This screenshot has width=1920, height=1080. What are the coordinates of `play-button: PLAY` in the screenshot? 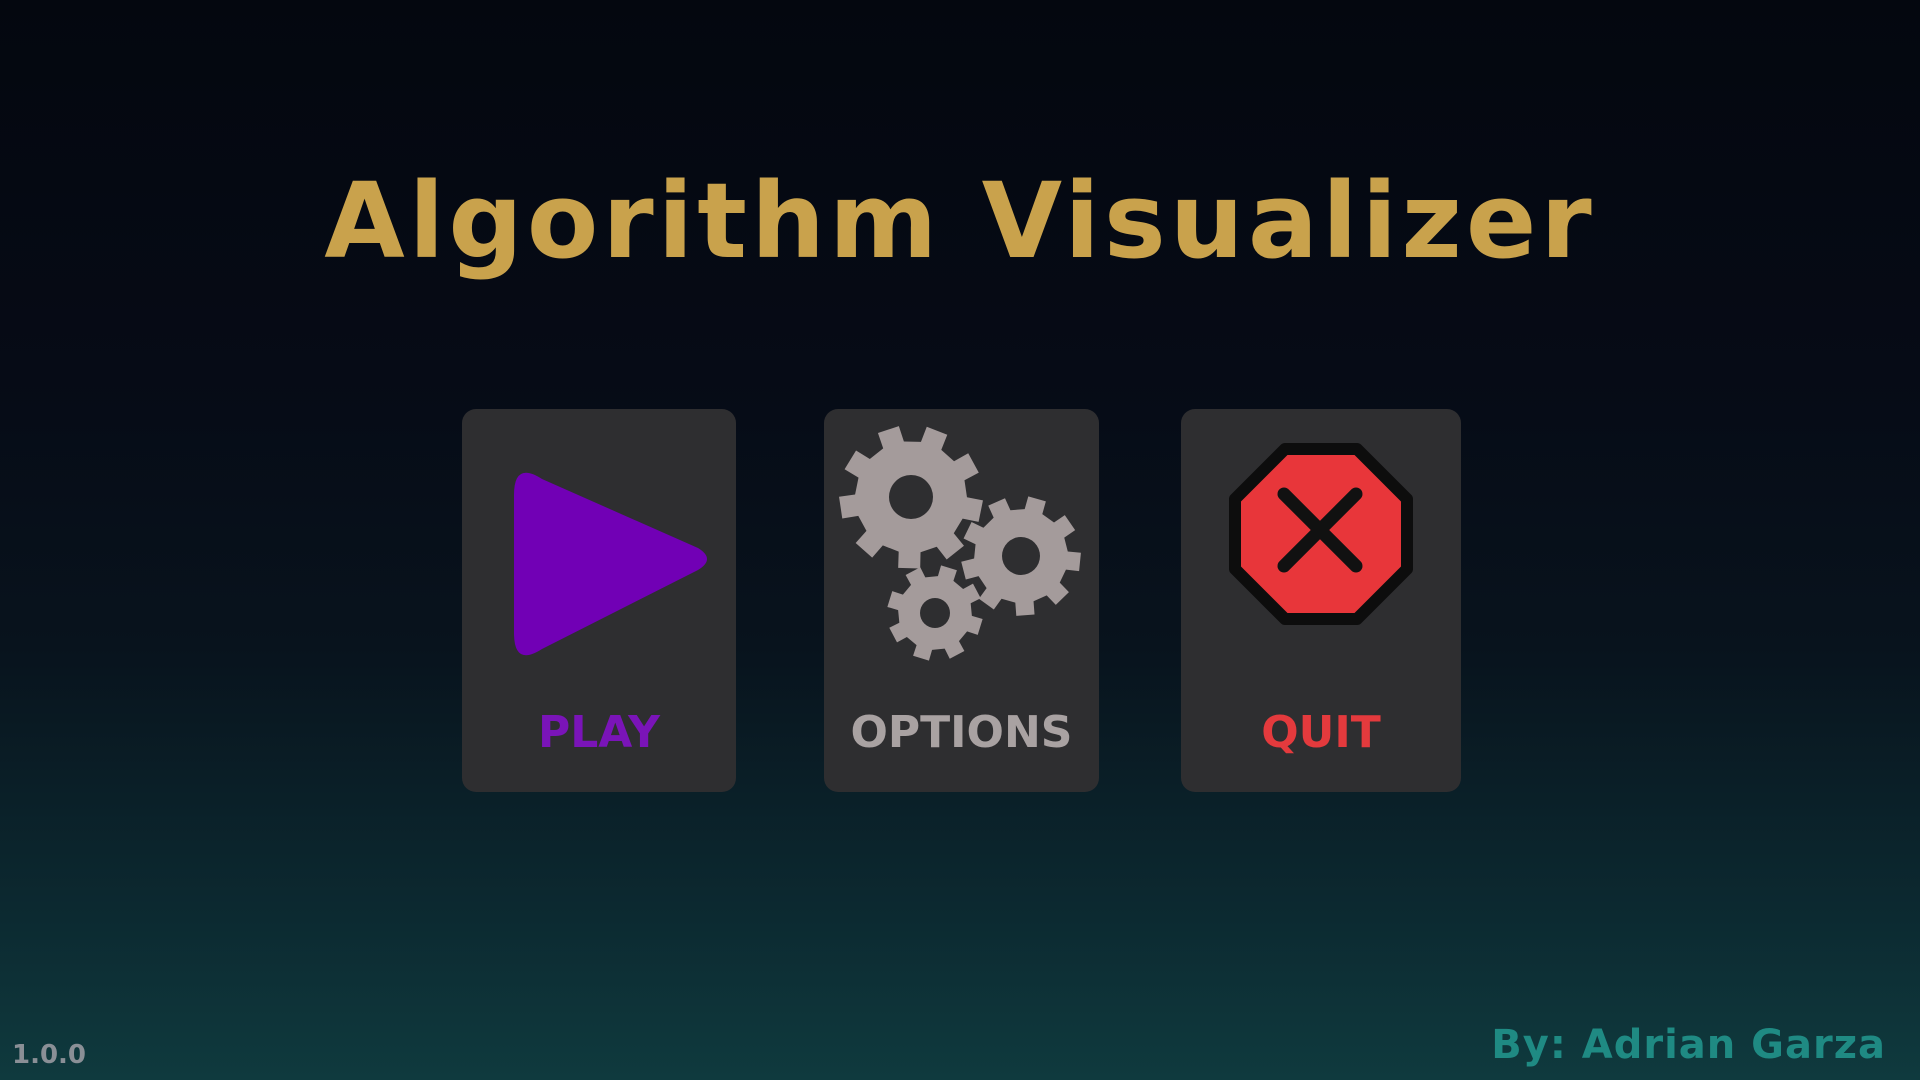 It's located at (599, 600).